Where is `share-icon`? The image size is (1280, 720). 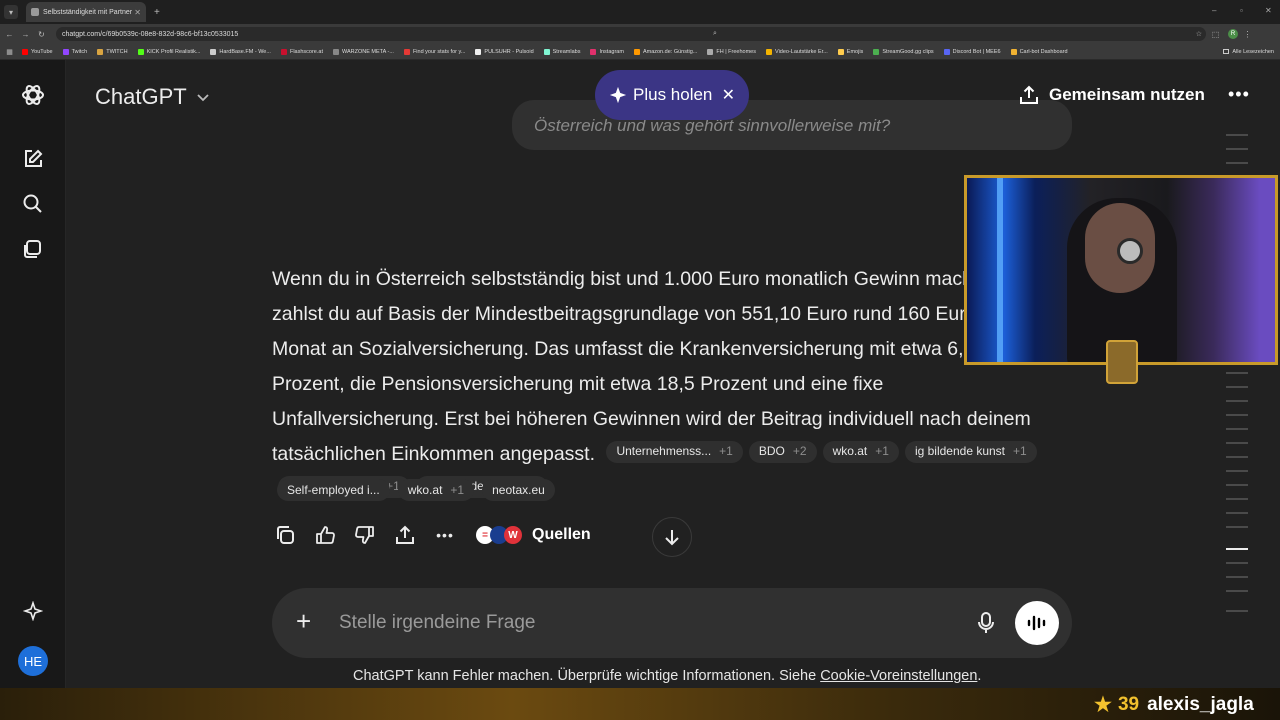
share-icon is located at coordinates (405, 535).